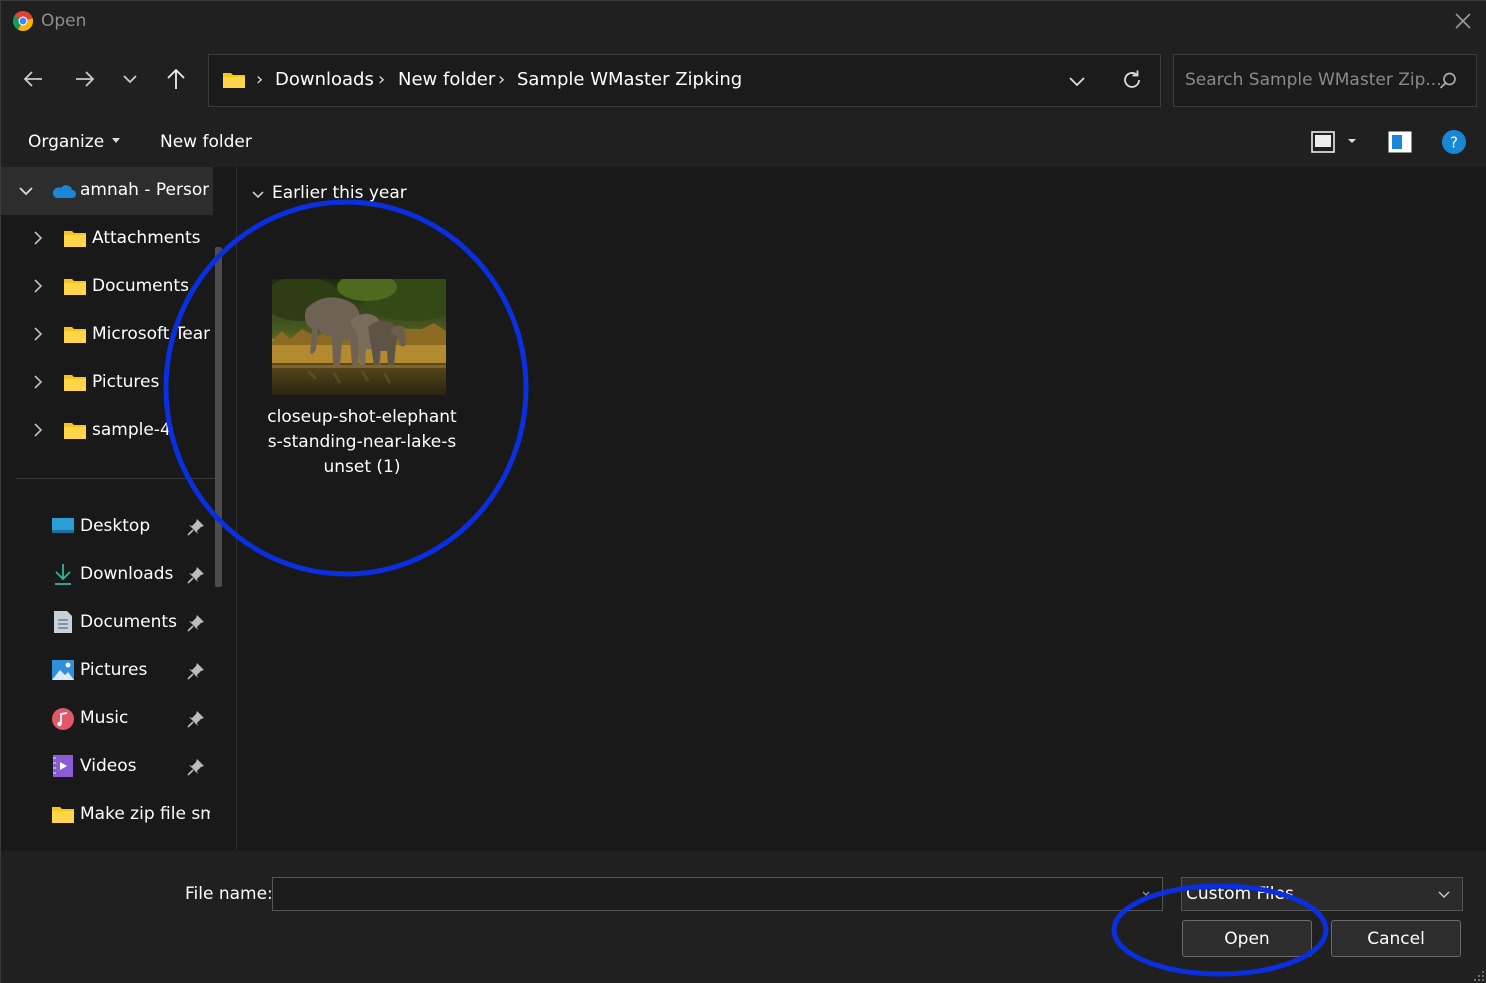 The width and height of the screenshot is (1486, 983). I want to click on up-button, so click(176, 79).